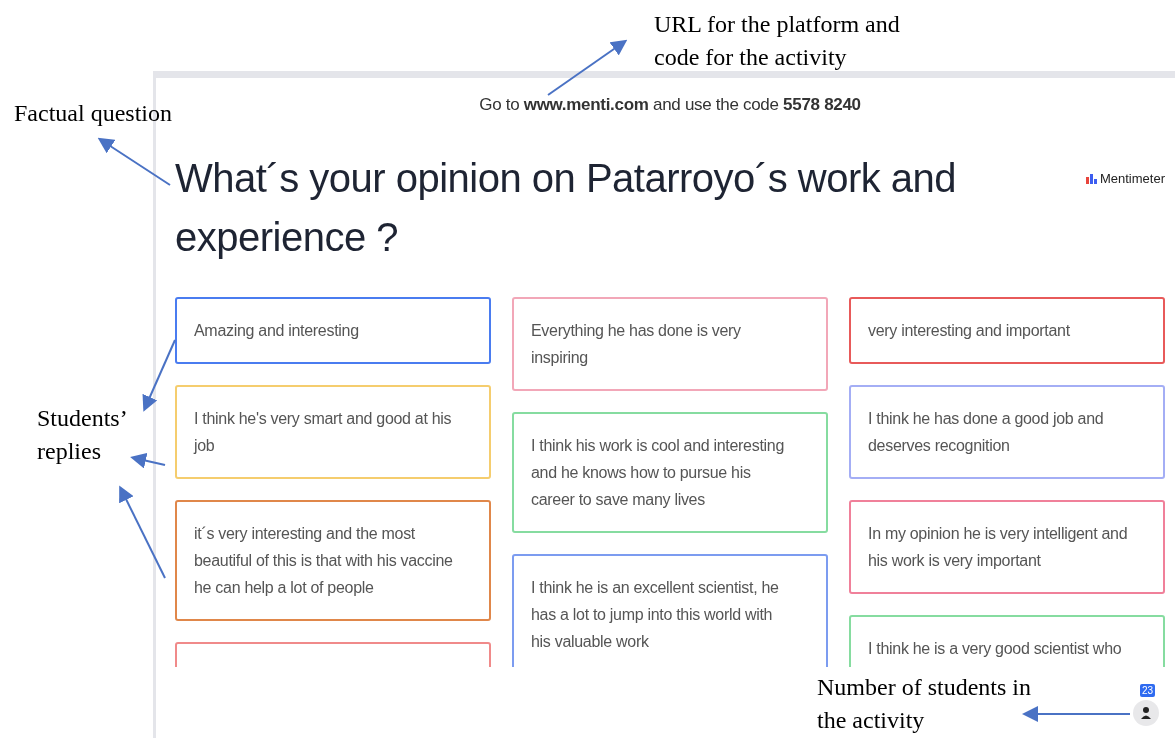 This screenshot has width=1175, height=738. I want to click on reply-text: I think he has done a good job and deserves recognition, so click(986, 432).